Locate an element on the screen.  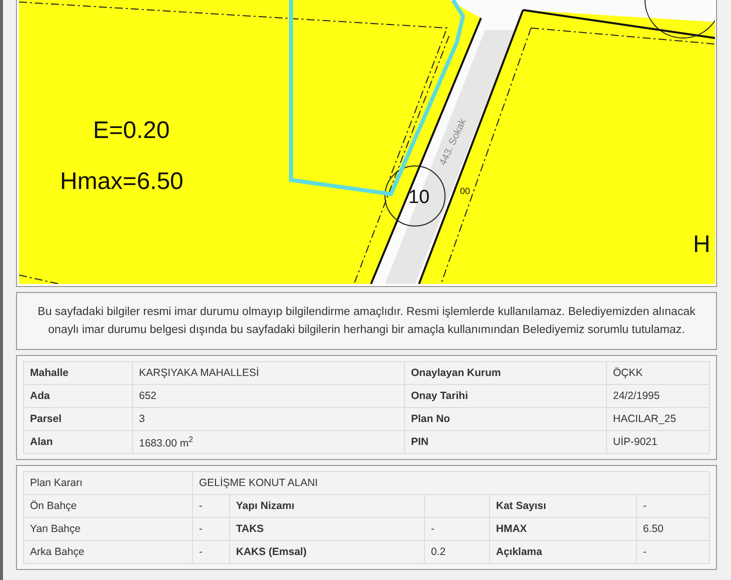
field-value: Arka Bahçe is located at coordinates (108, 552).